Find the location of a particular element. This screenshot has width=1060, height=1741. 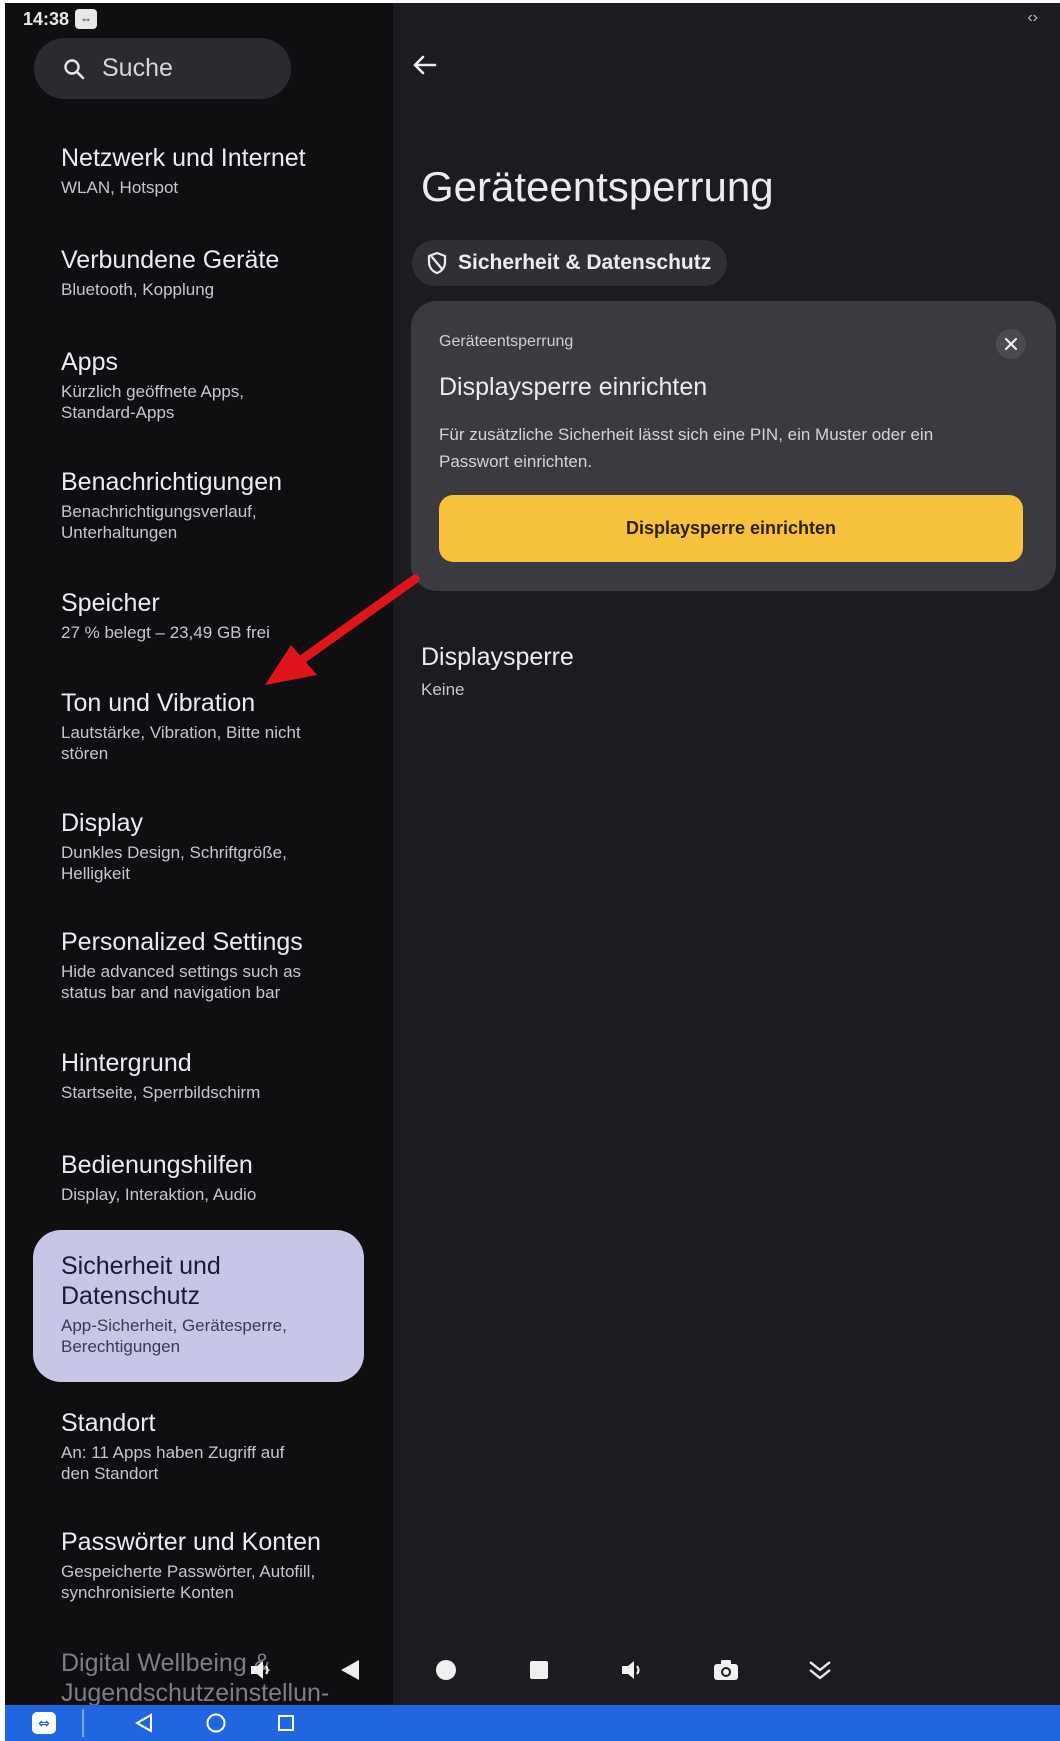

sidebar-item-connected-devices: Verbundene Geräte Bluetooth, Kopplung is located at coordinates (211, 272).